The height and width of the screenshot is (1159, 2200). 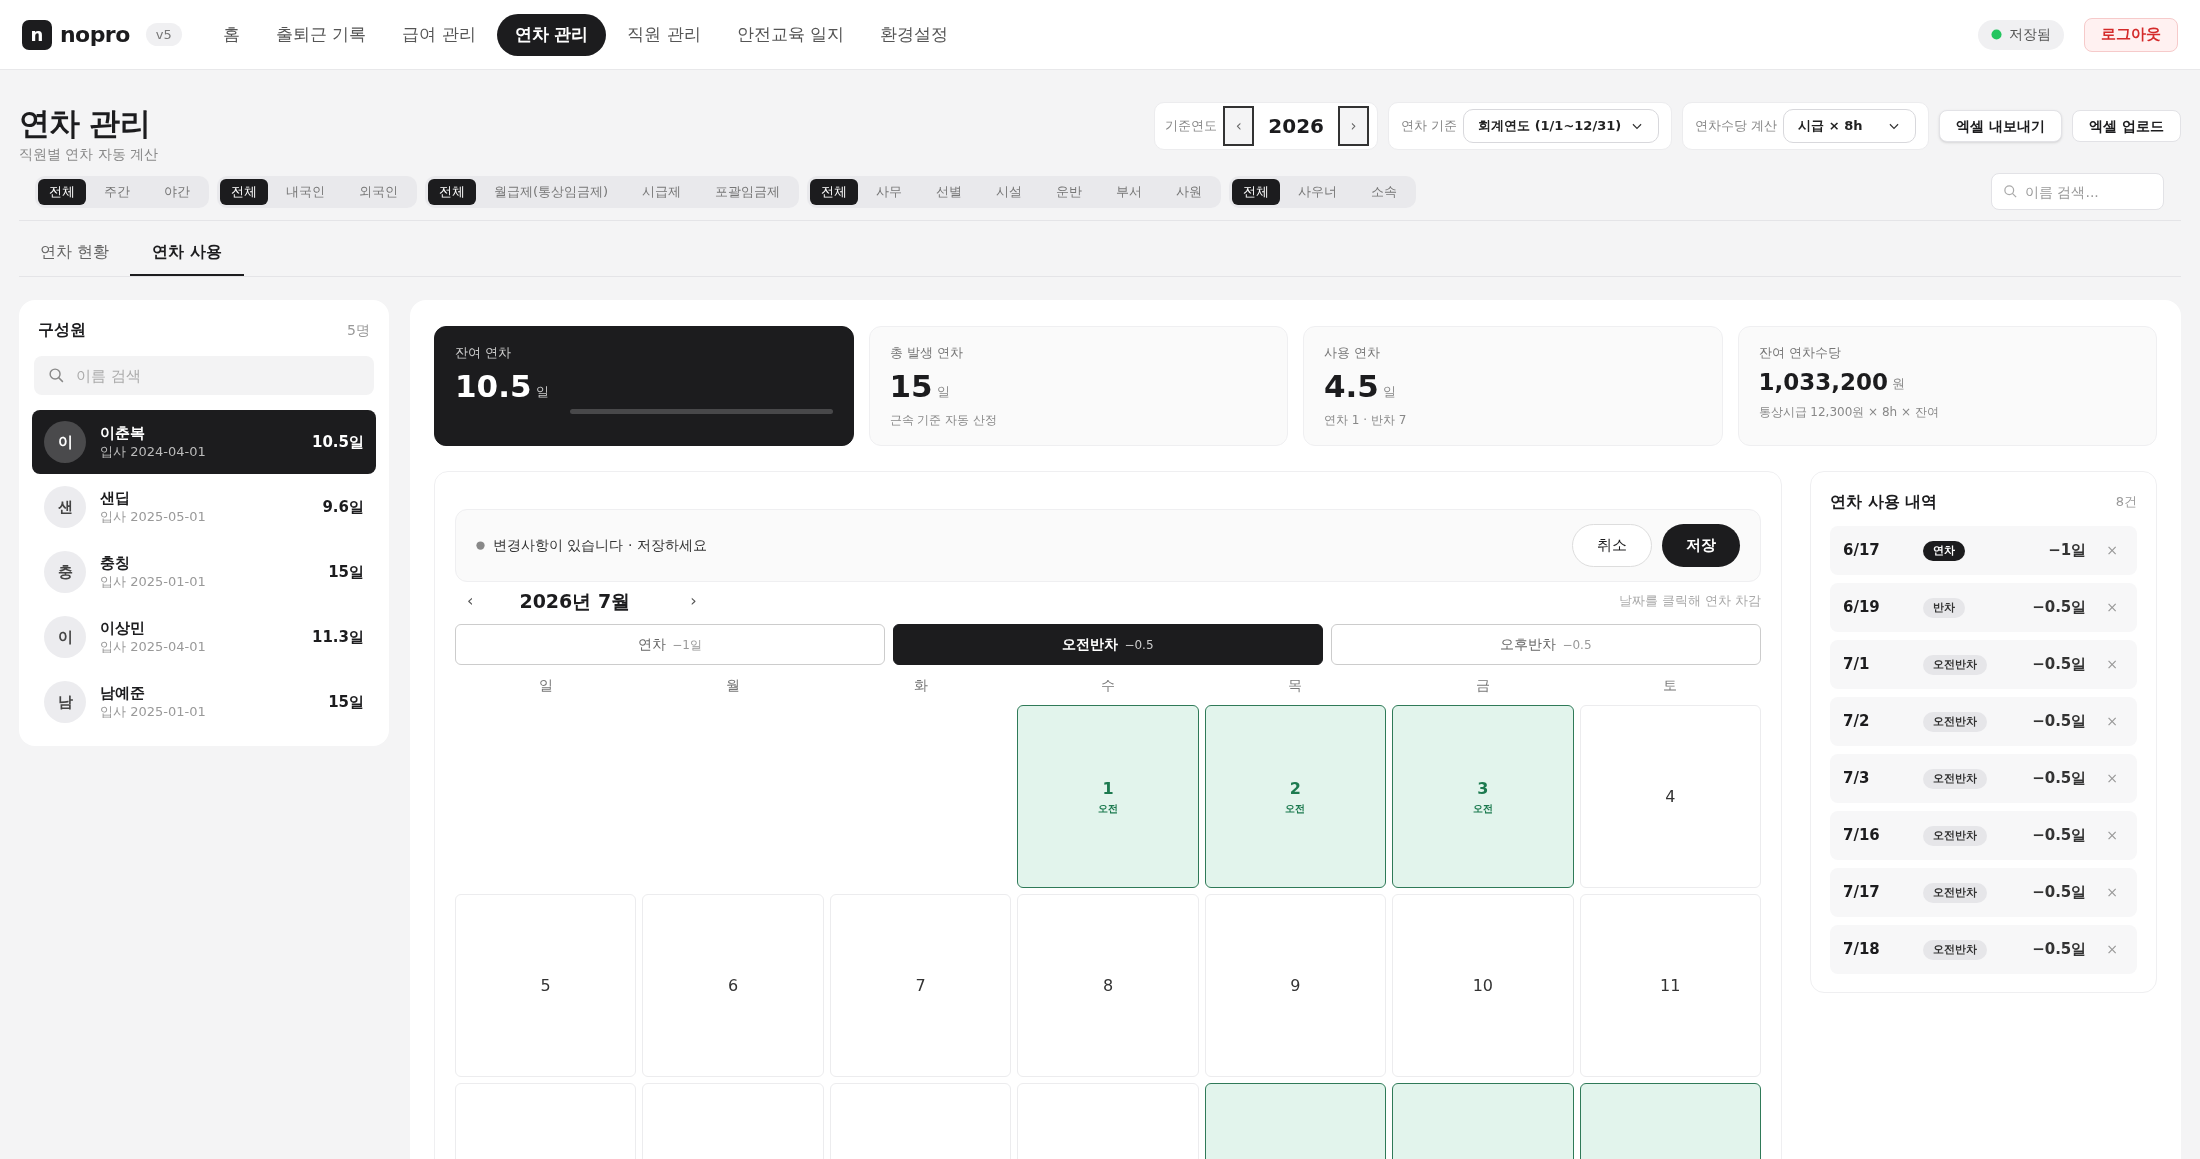 What do you see at coordinates (1546, 644) in the screenshot?
I see `mode-button: 오후반차 −0.5` at bounding box center [1546, 644].